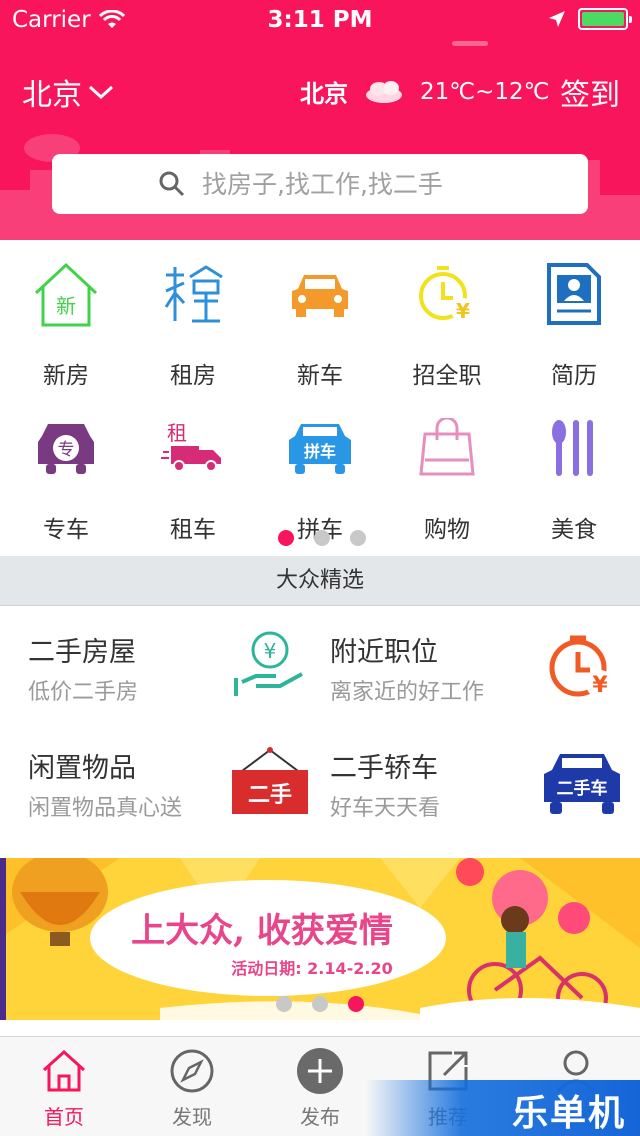  I want to click on secondhand-sign-icon: 二手, so click(270, 780).